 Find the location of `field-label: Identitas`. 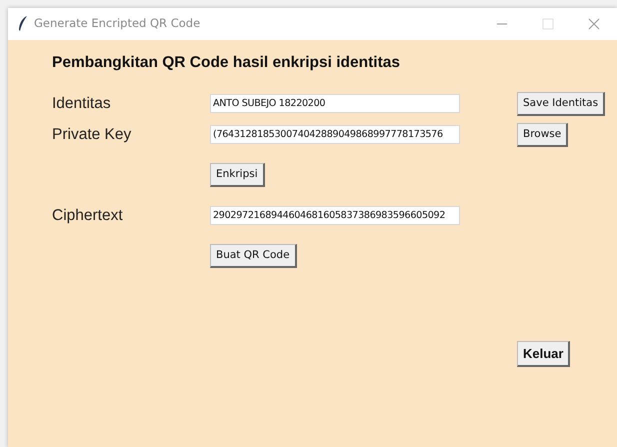

field-label: Identitas is located at coordinates (82, 104).